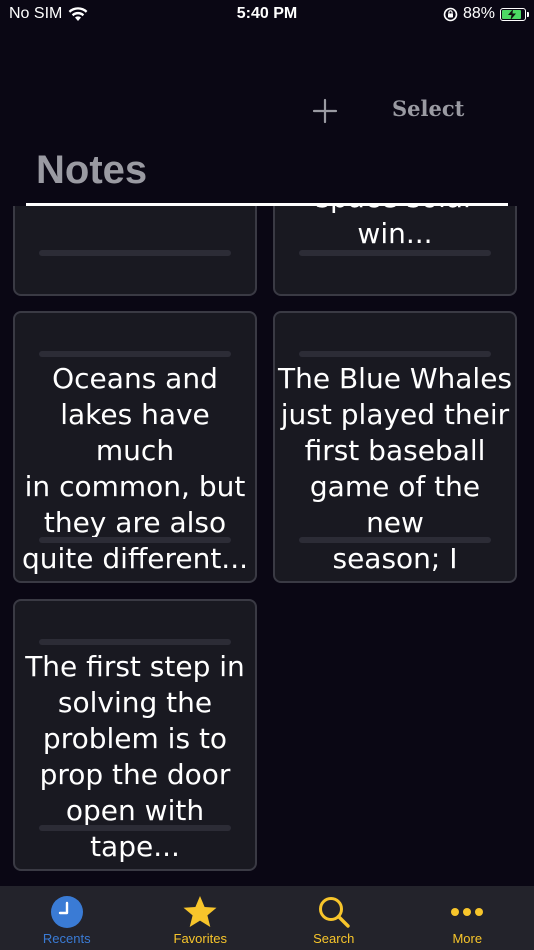 This screenshot has height=950, width=534. I want to click on page-title: Notes, so click(92, 170).